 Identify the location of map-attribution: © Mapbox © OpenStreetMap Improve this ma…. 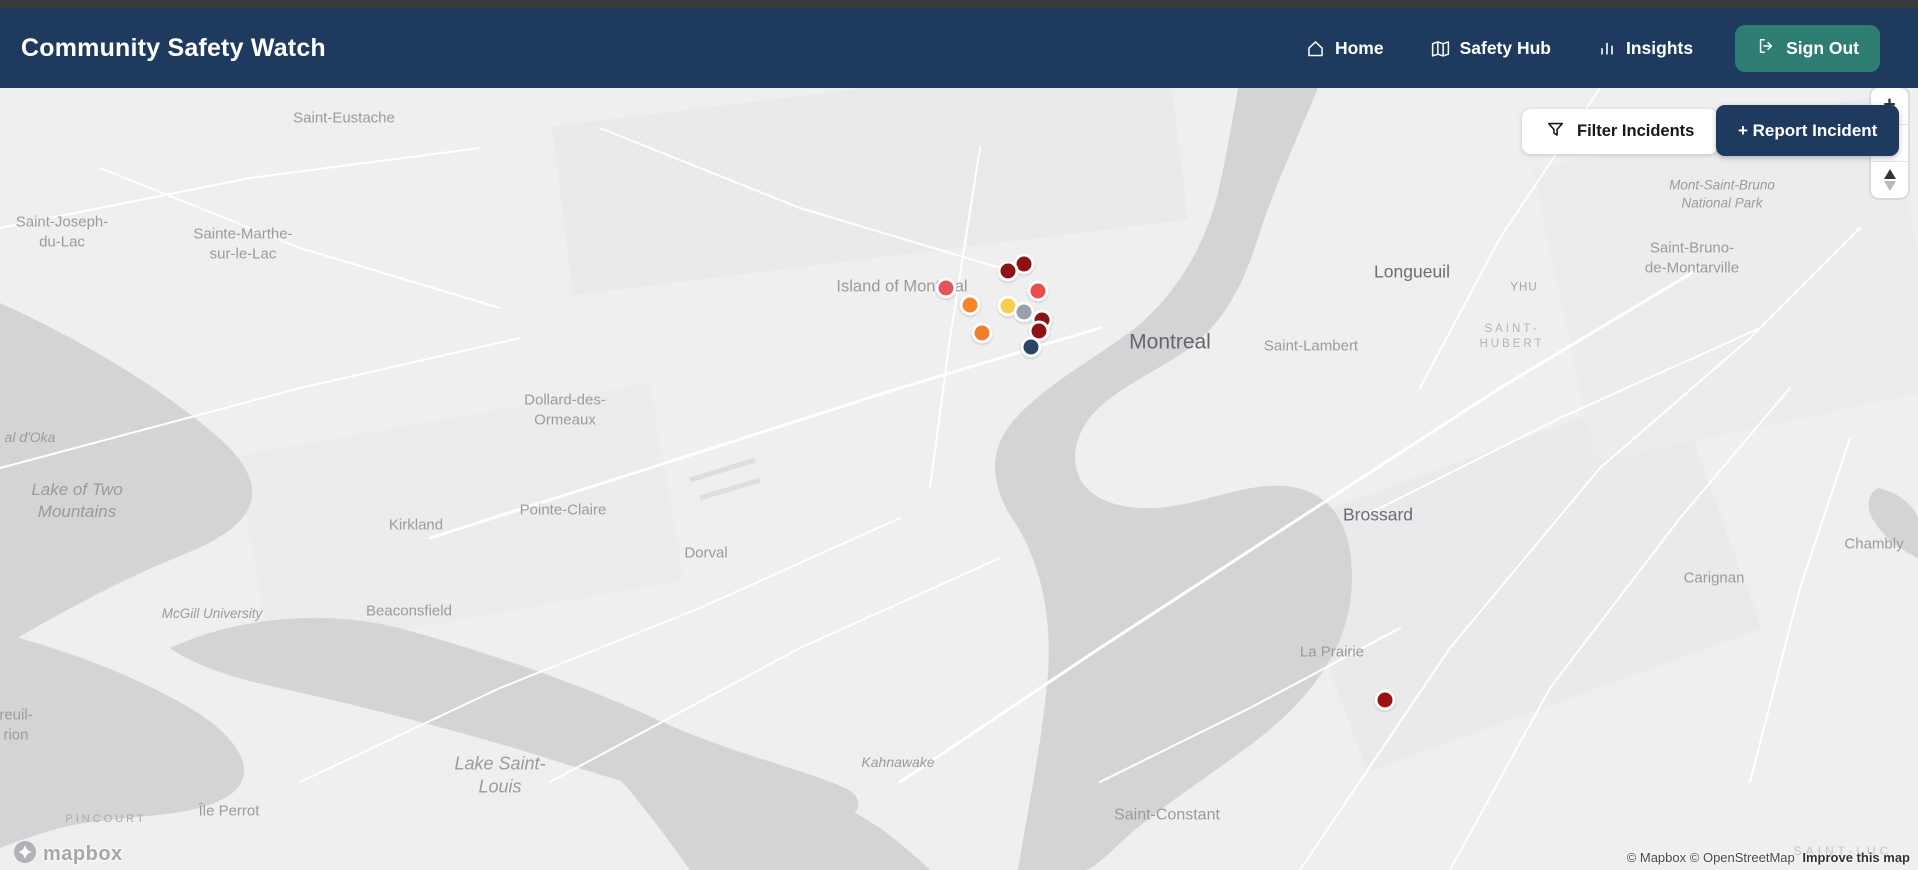
(1768, 857).